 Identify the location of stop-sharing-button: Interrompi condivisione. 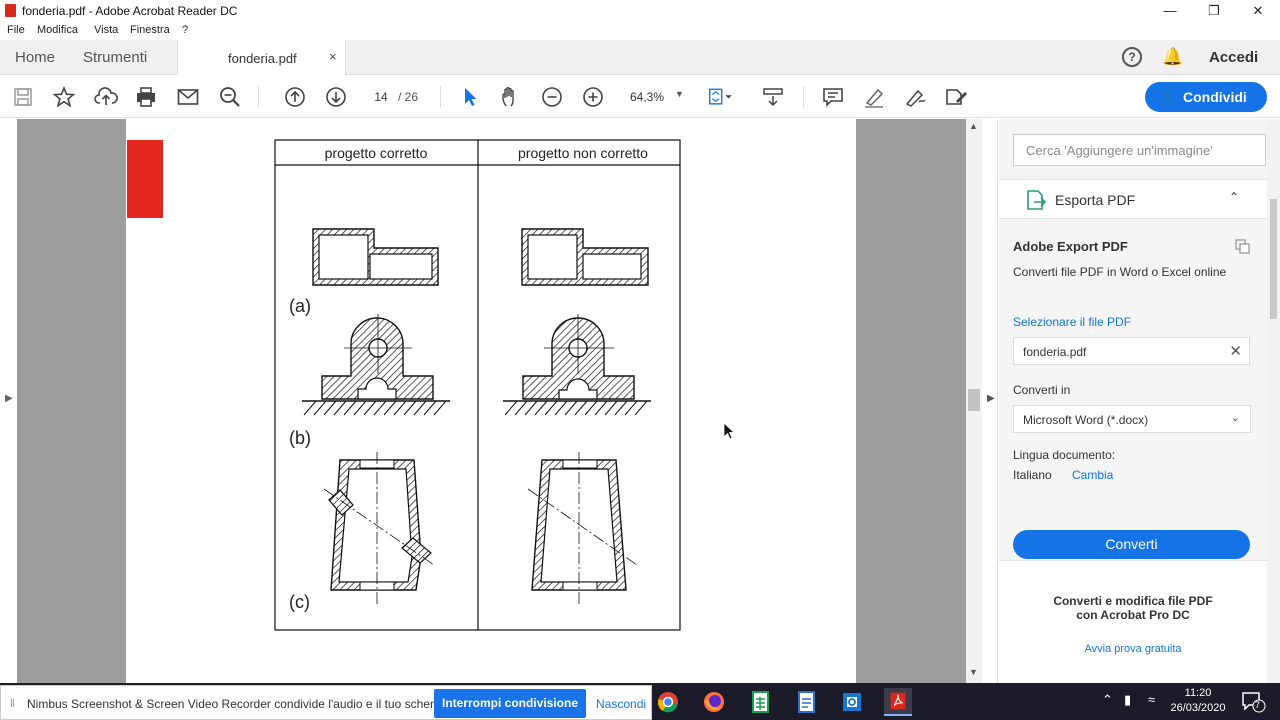
(510, 703).